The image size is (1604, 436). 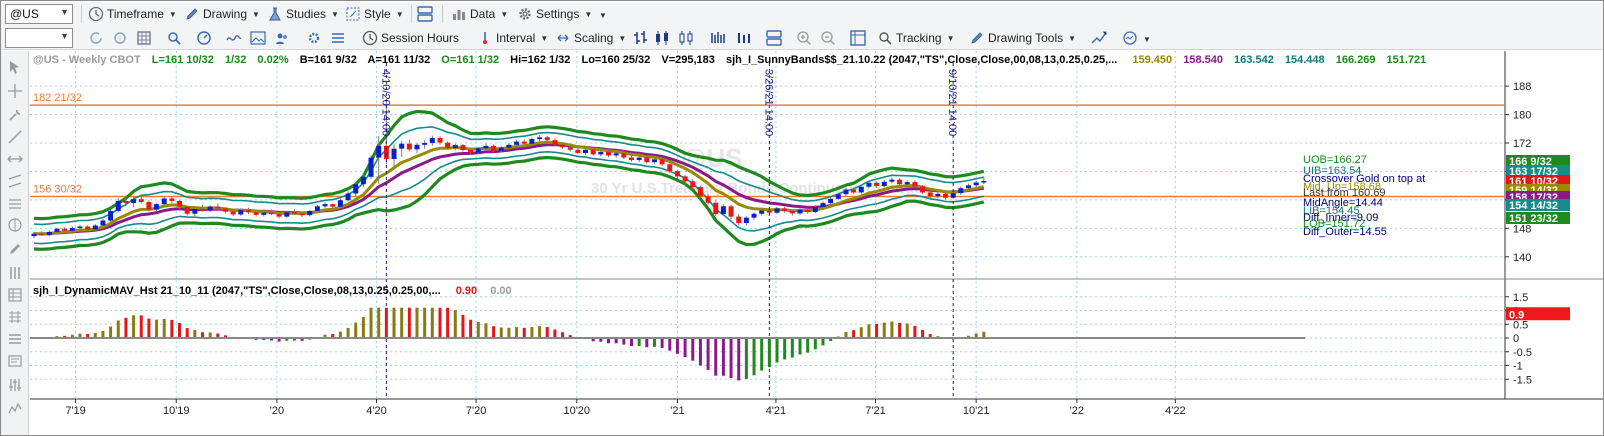 I want to click on time-axis-label: 7'19, so click(x=75, y=411).